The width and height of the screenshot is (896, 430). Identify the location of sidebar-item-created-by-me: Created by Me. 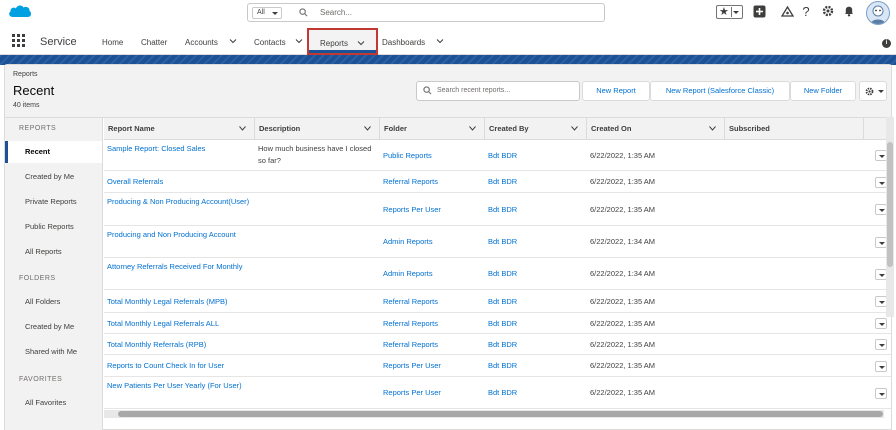
(53, 177).